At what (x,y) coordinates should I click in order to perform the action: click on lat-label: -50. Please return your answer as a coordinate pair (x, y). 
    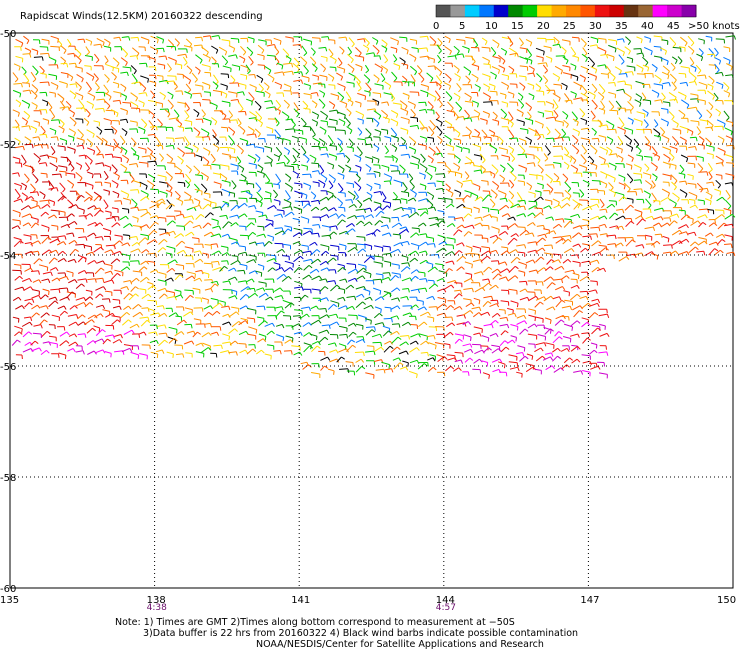
    Looking at the image, I should click on (8, 34).